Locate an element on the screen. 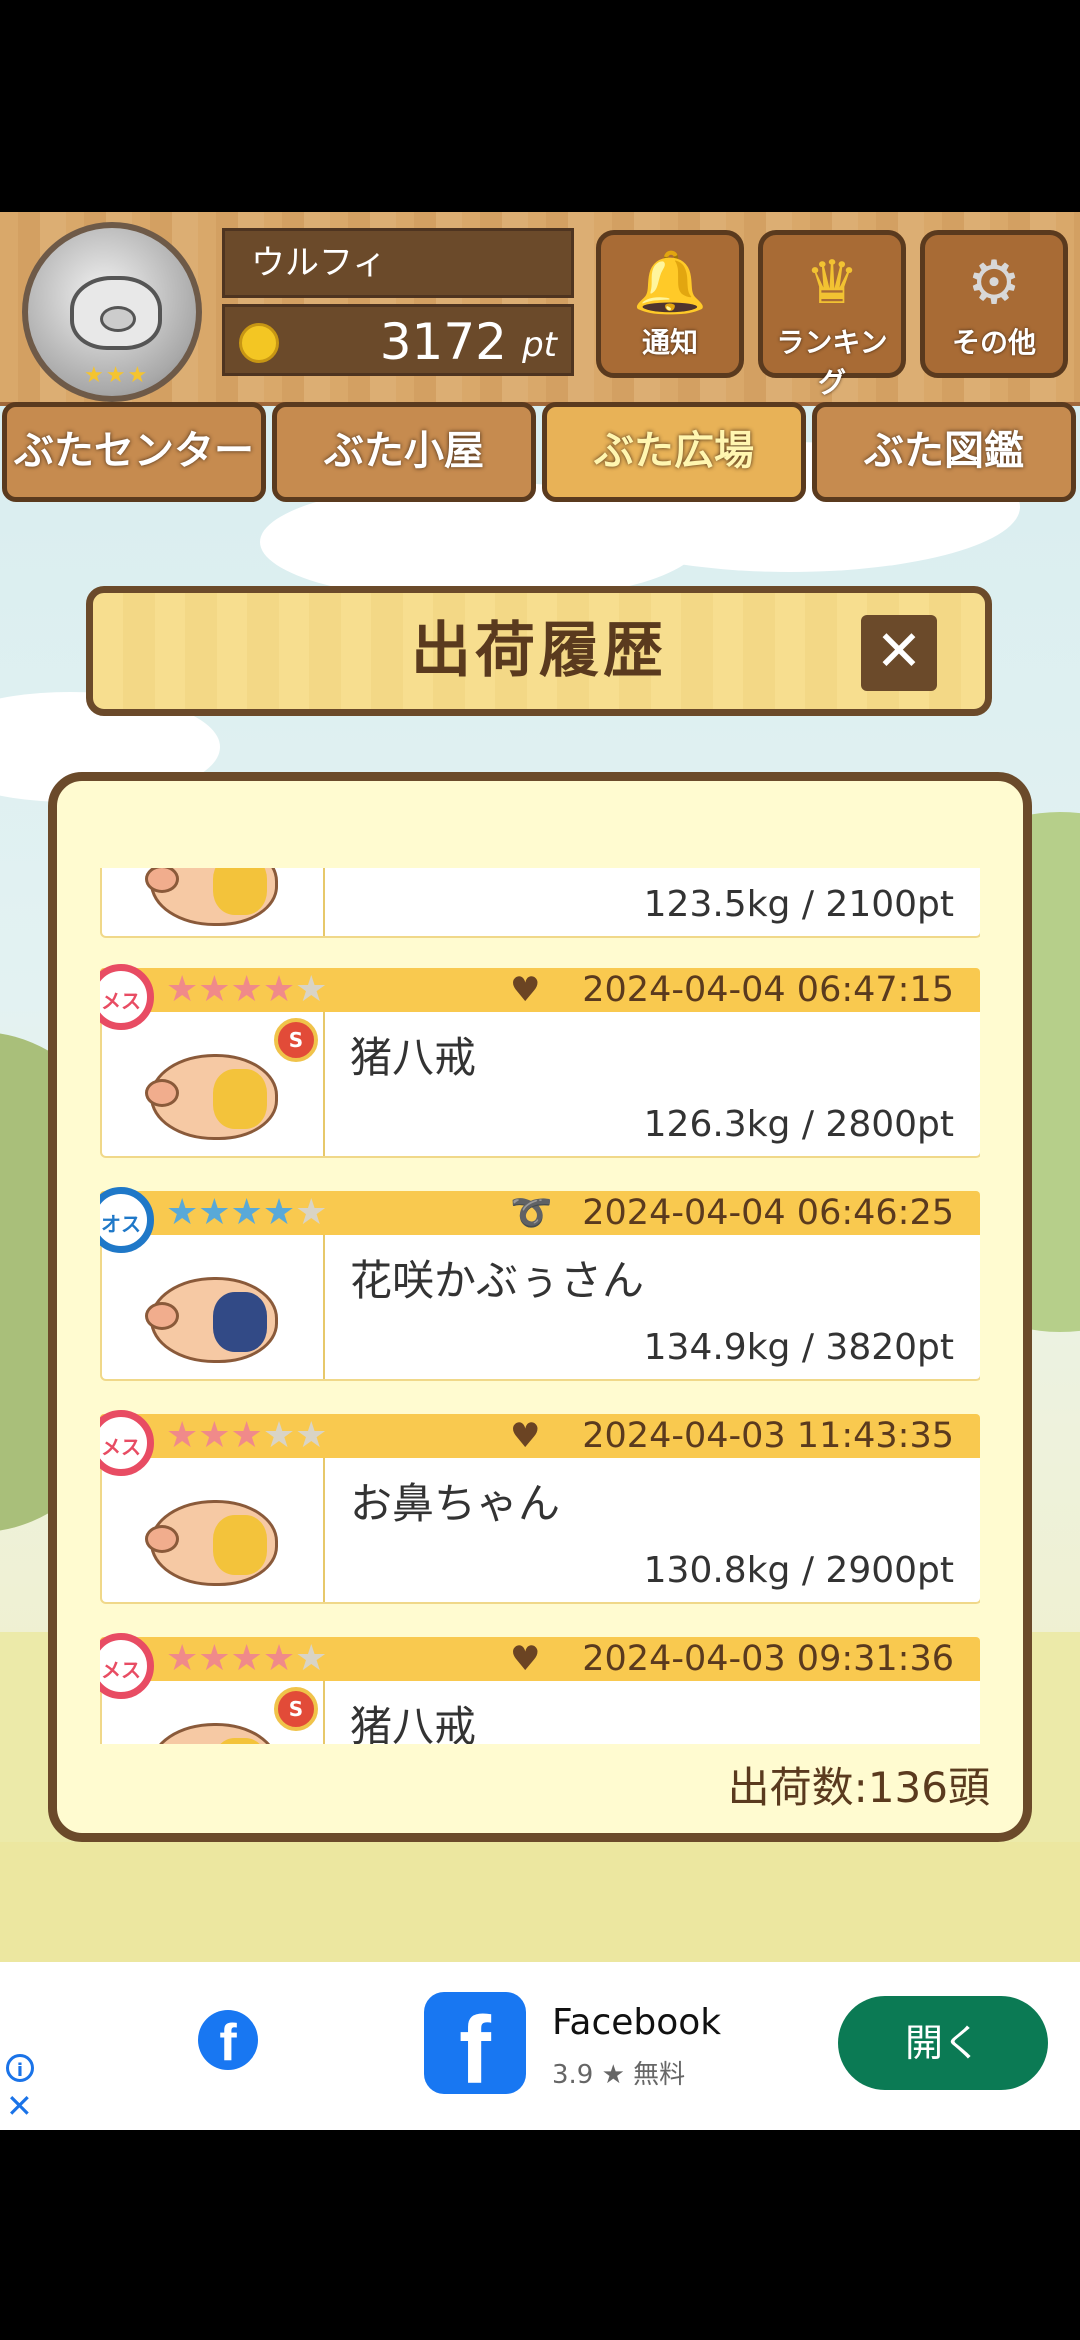  facebook-app-icon: f is located at coordinates (475, 2048).